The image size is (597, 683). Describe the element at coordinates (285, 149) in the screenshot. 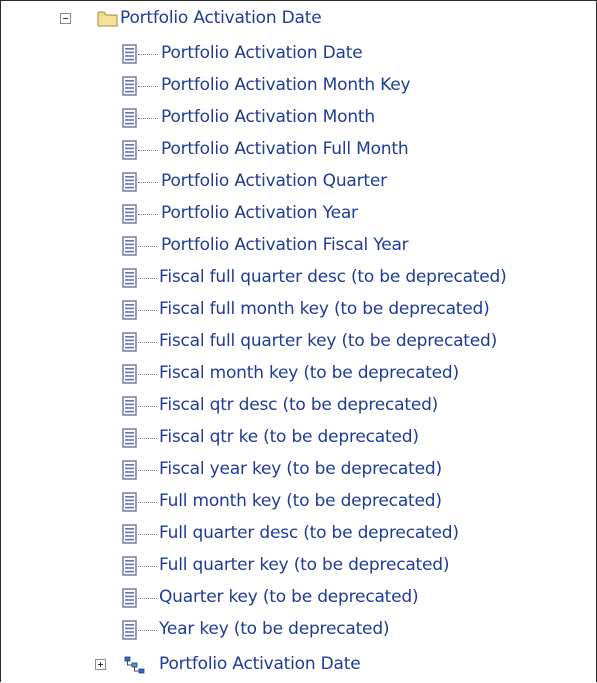

I see `tree-item-label: Portfolio Activation Full Month` at that location.